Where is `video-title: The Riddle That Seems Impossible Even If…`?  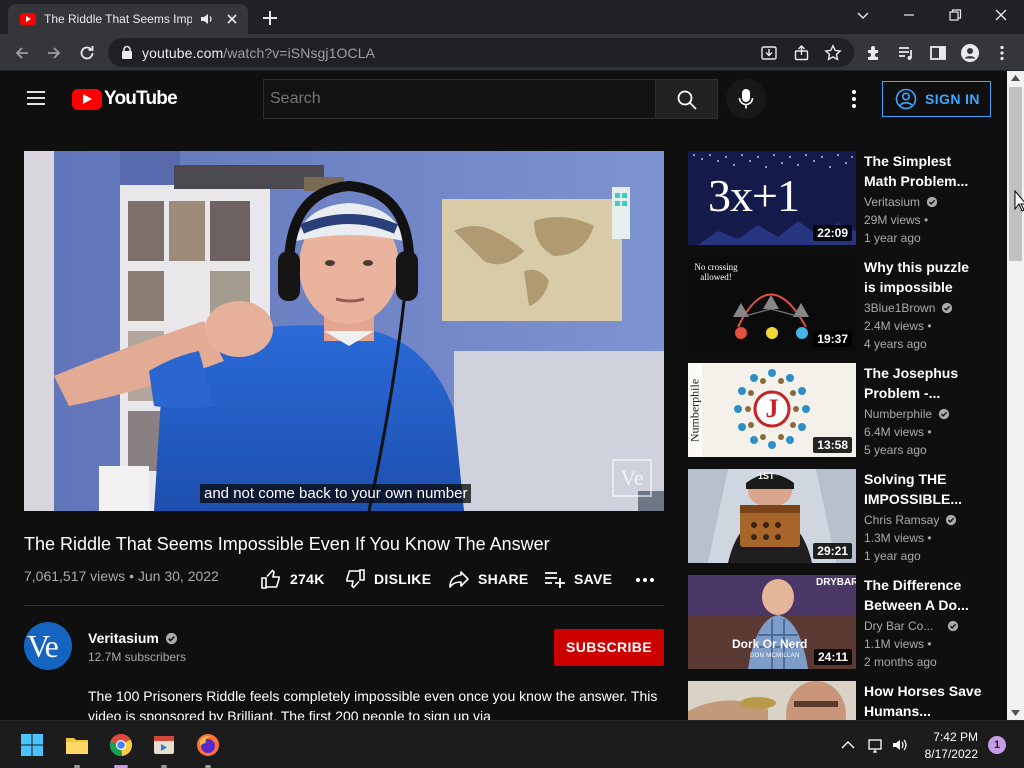
video-title: The Riddle That Seems Impossible Even If… is located at coordinates (287, 544).